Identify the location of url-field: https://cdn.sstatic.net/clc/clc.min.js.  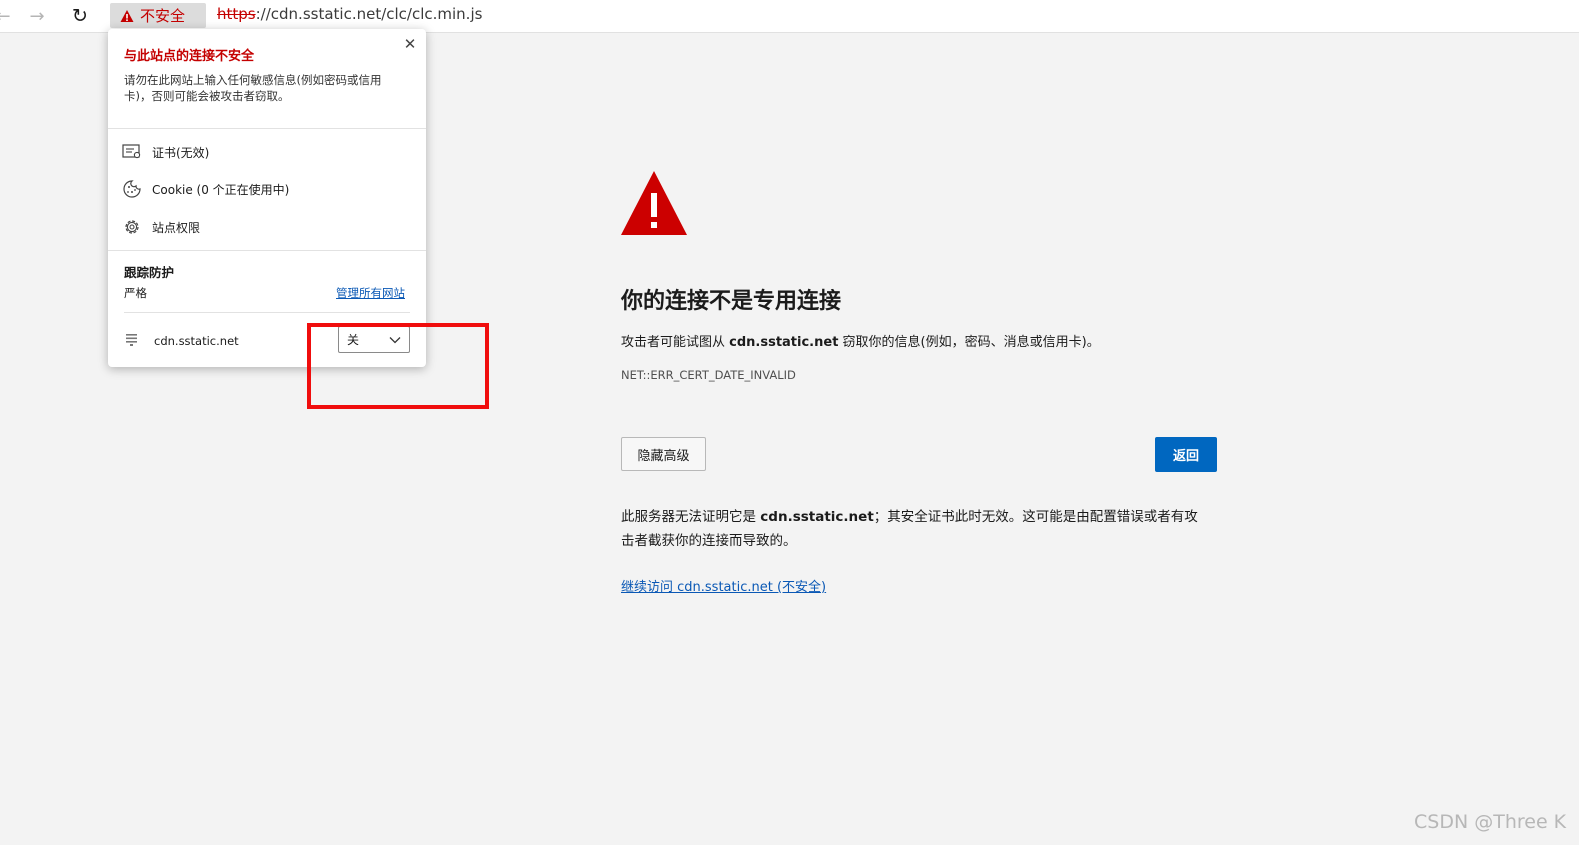
(349, 14).